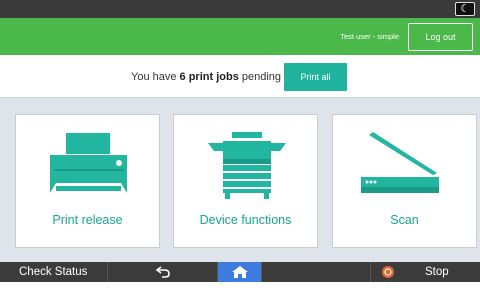 This screenshot has width=480, height=307. I want to click on stop-icon, so click(388, 272).